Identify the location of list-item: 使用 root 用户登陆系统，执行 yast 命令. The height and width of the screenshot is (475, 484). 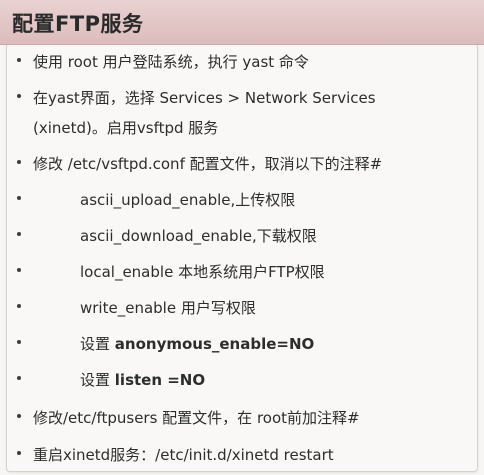
(242, 61).